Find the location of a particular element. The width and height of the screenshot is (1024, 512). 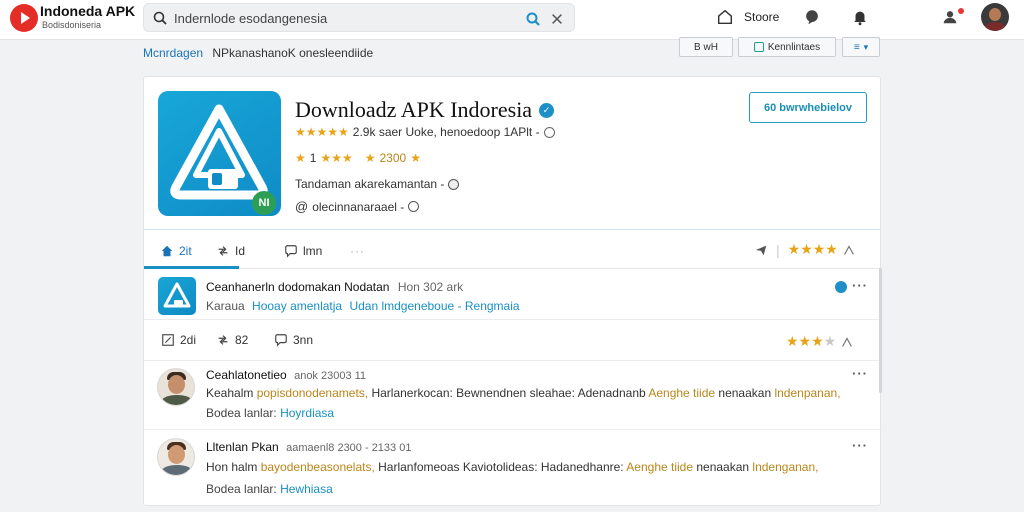

at-icon: @ is located at coordinates (302, 206).